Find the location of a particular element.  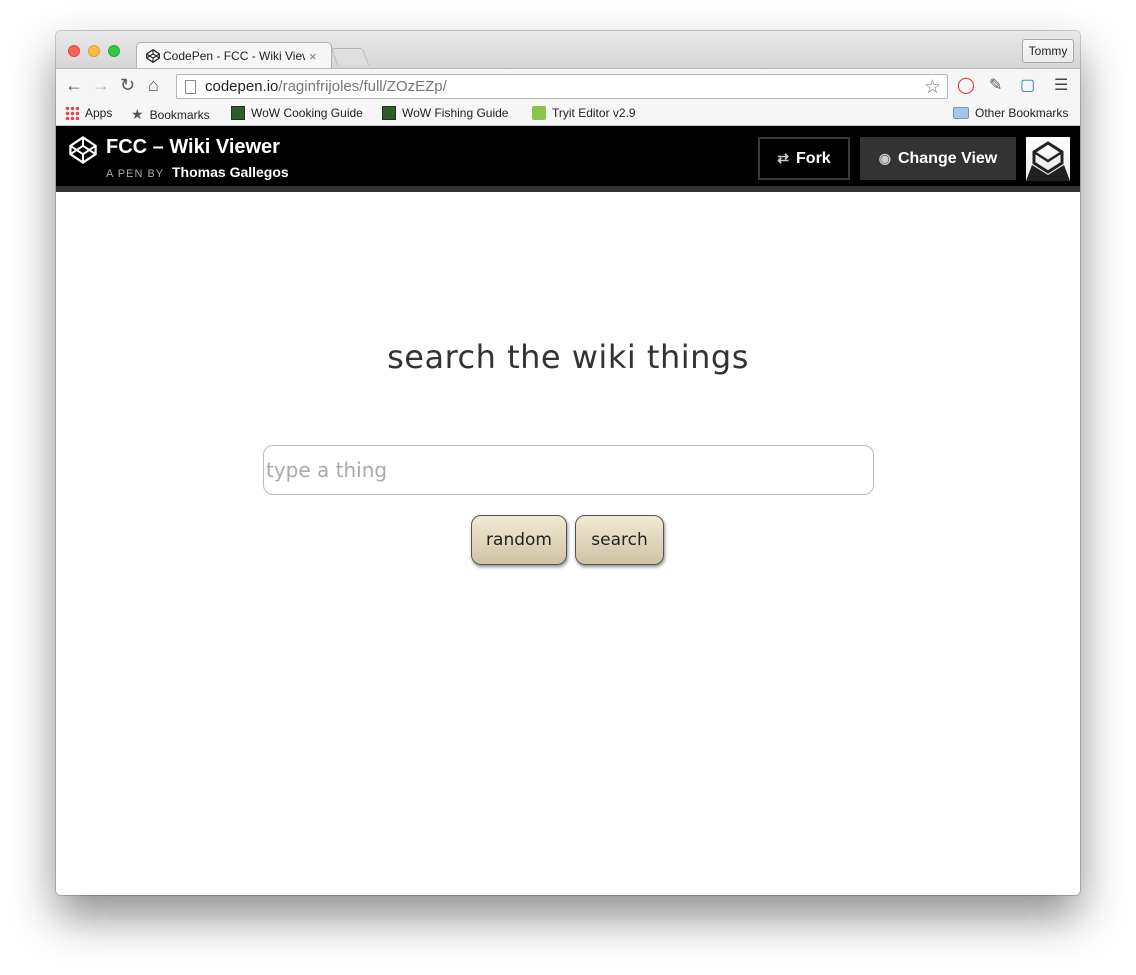

reload-icon: ↻ is located at coordinates (127, 85).